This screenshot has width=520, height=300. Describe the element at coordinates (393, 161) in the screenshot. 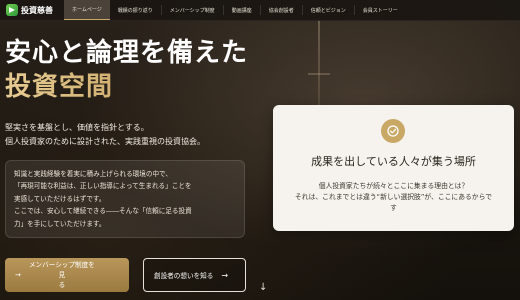

I see `card-title: 成果を出している人々が集う場所` at that location.